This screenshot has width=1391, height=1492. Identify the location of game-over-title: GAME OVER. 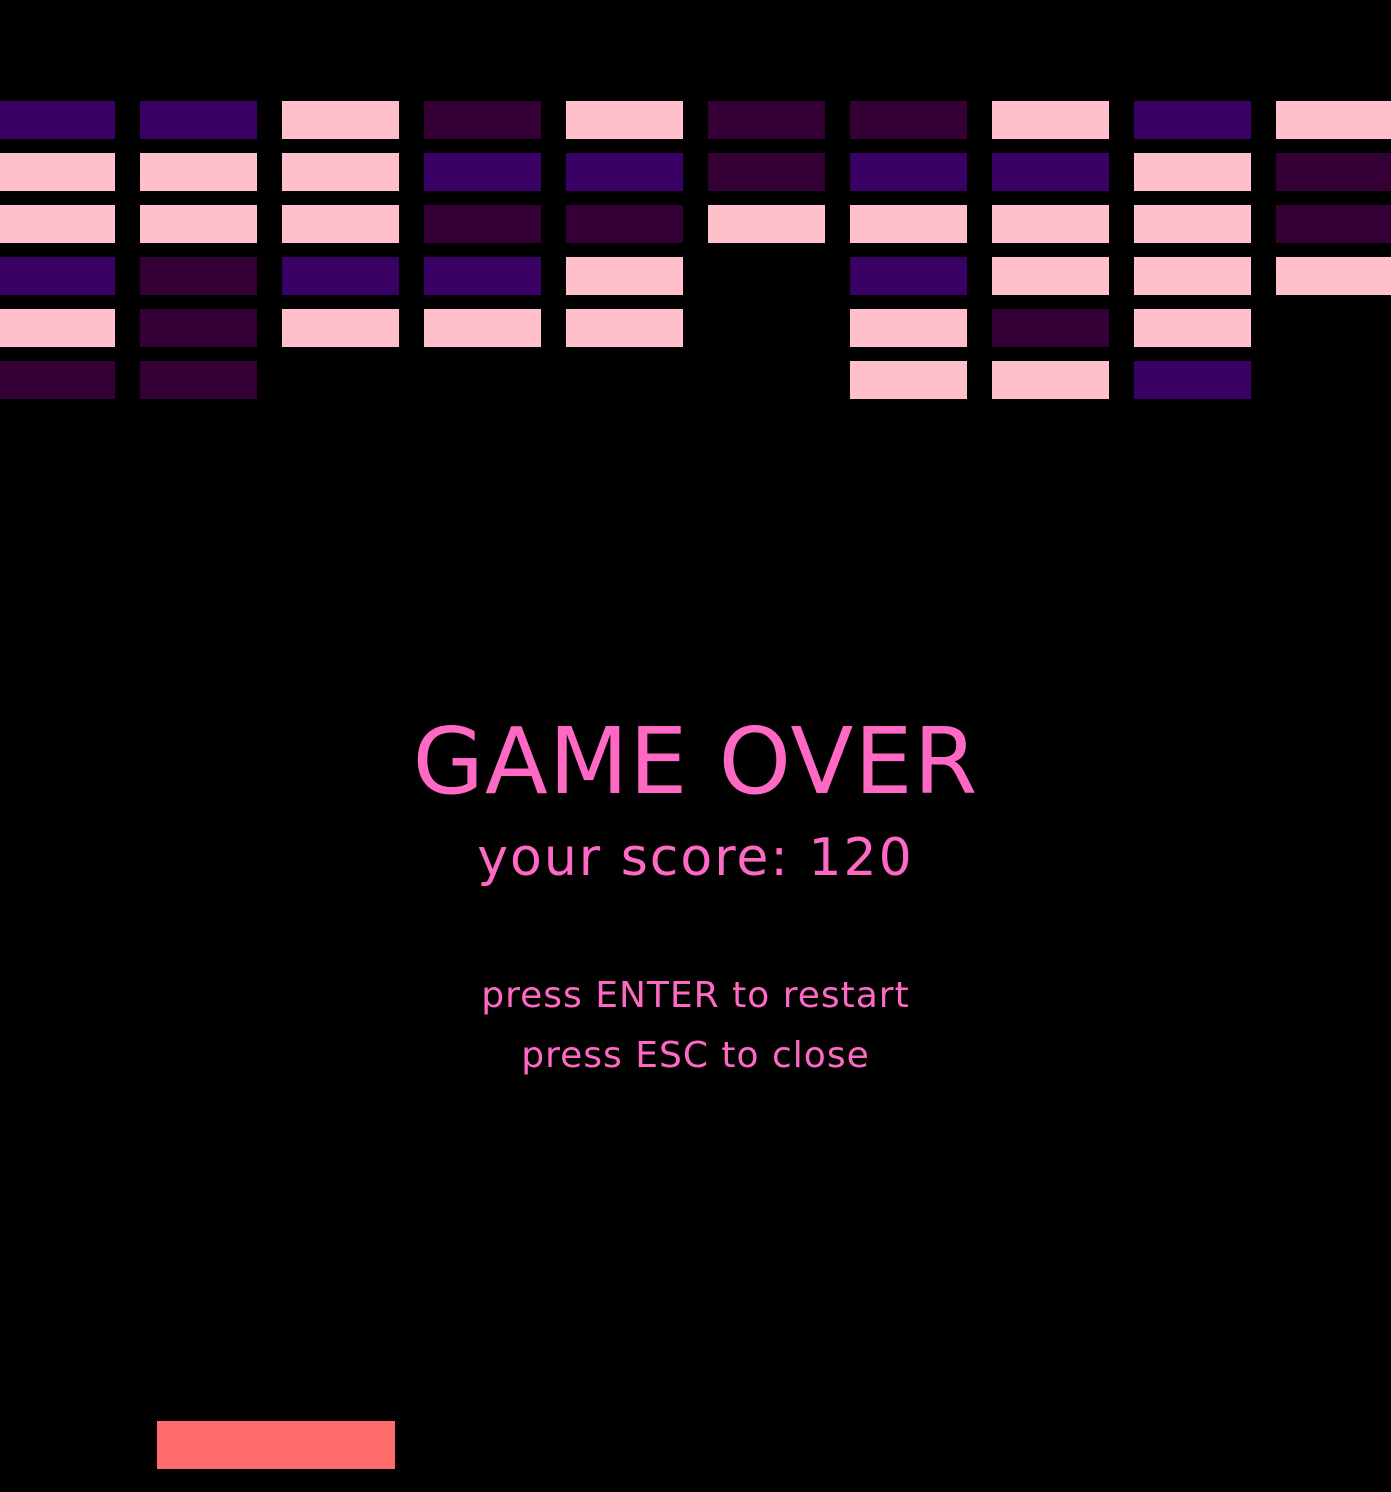
(695, 761).